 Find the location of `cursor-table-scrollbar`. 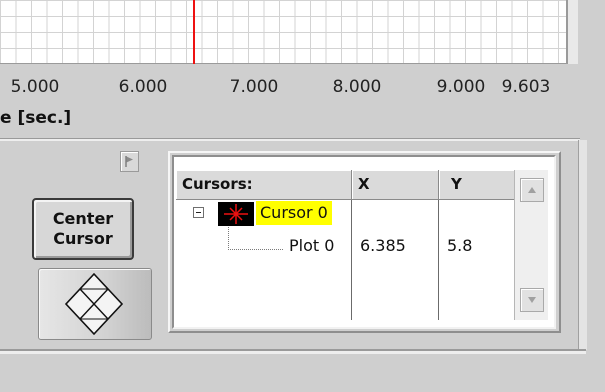

cursor-table-scrollbar is located at coordinates (531, 245).